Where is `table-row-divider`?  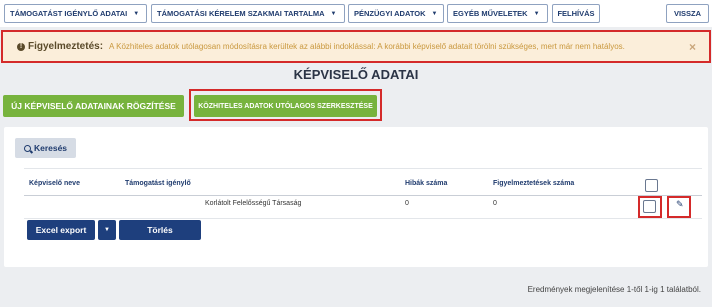 table-row-divider is located at coordinates (363, 218).